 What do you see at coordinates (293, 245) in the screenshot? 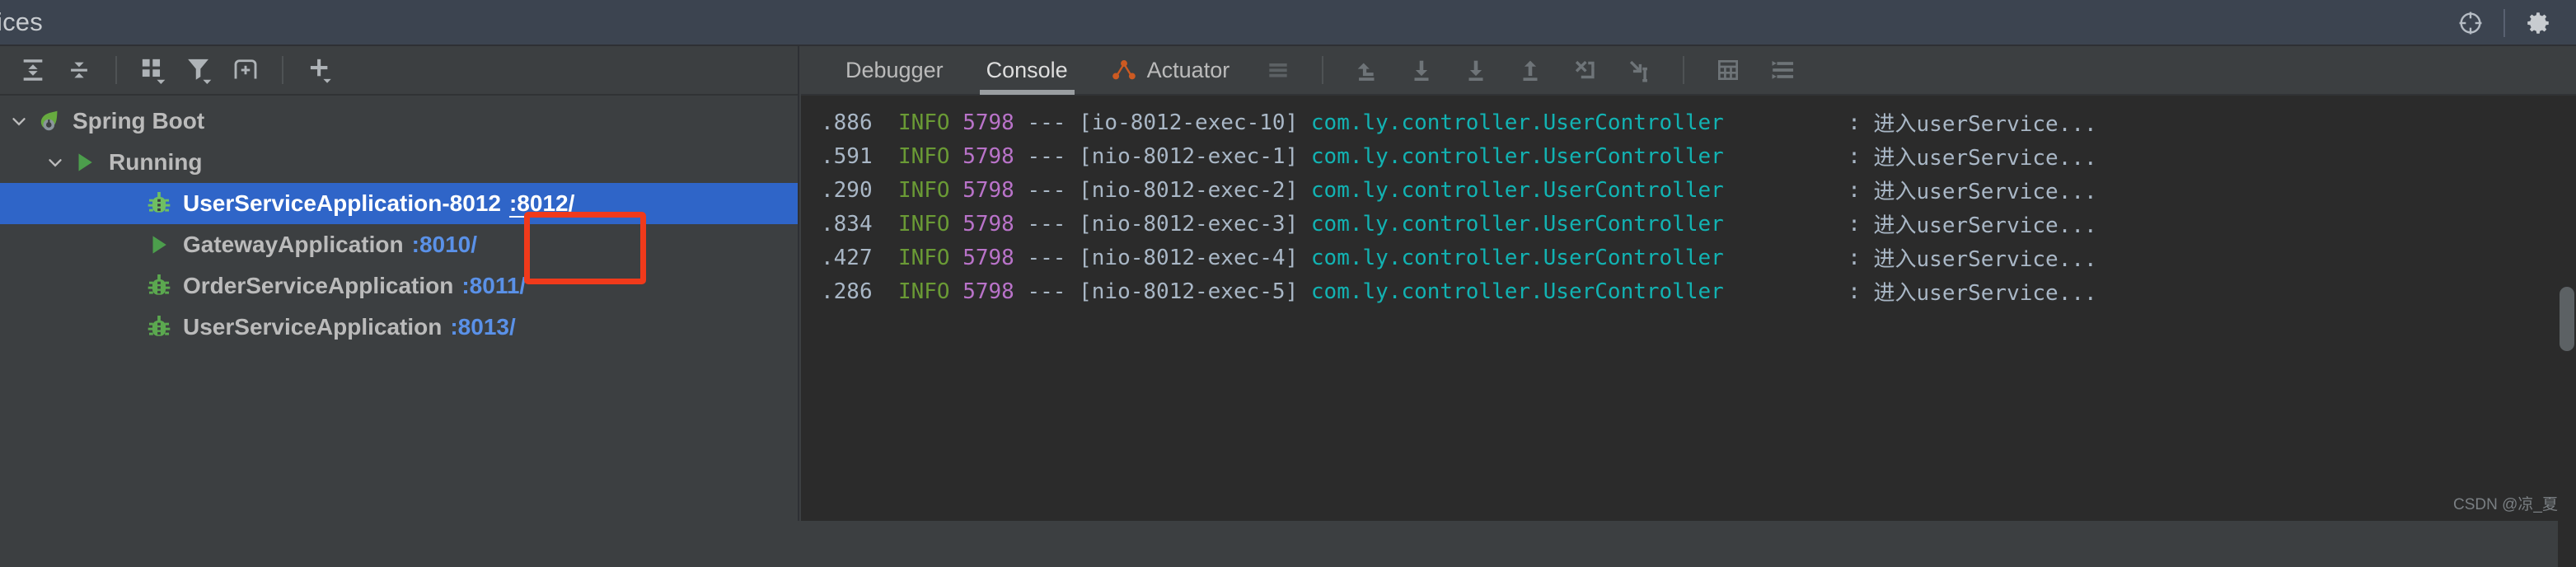
I see `tree-row-label: GatewayApplication` at bounding box center [293, 245].